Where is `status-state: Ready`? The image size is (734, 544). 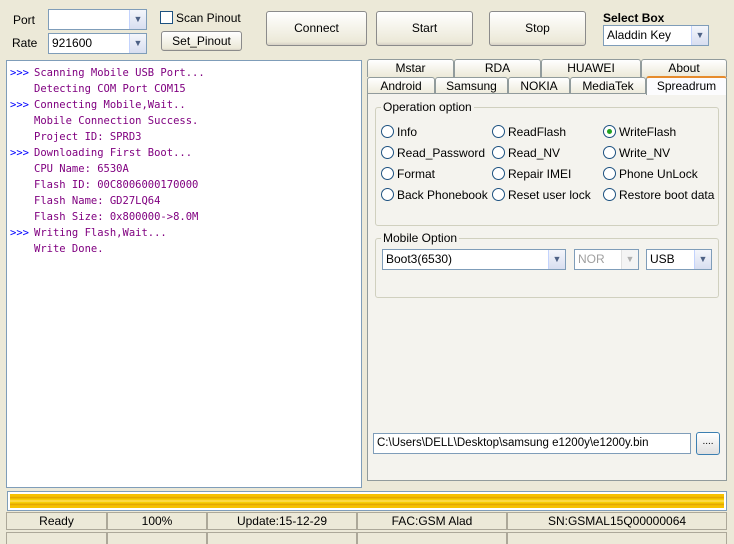 status-state: Ready is located at coordinates (56, 521).